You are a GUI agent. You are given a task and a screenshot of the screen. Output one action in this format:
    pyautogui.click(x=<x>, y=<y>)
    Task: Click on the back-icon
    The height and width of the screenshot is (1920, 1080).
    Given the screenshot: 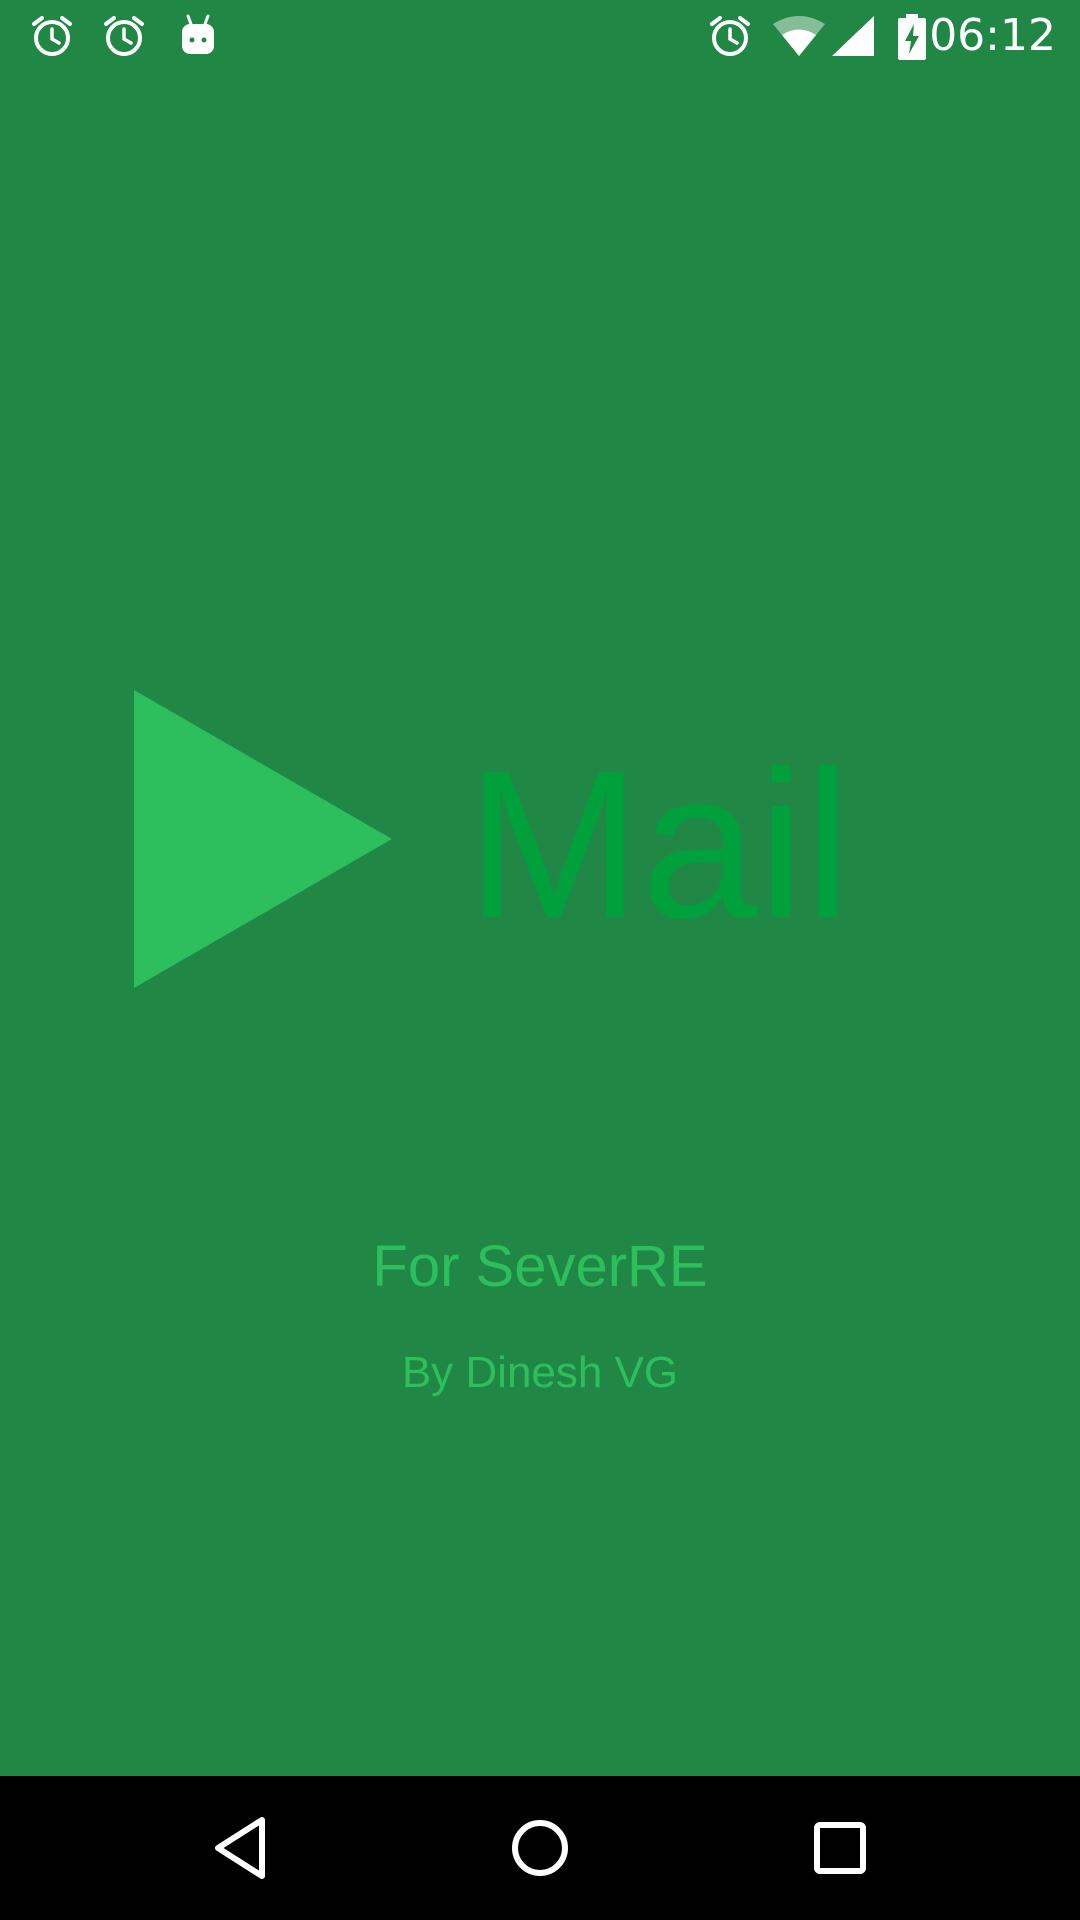 What is the action you would take?
    pyautogui.click(x=240, y=1848)
    